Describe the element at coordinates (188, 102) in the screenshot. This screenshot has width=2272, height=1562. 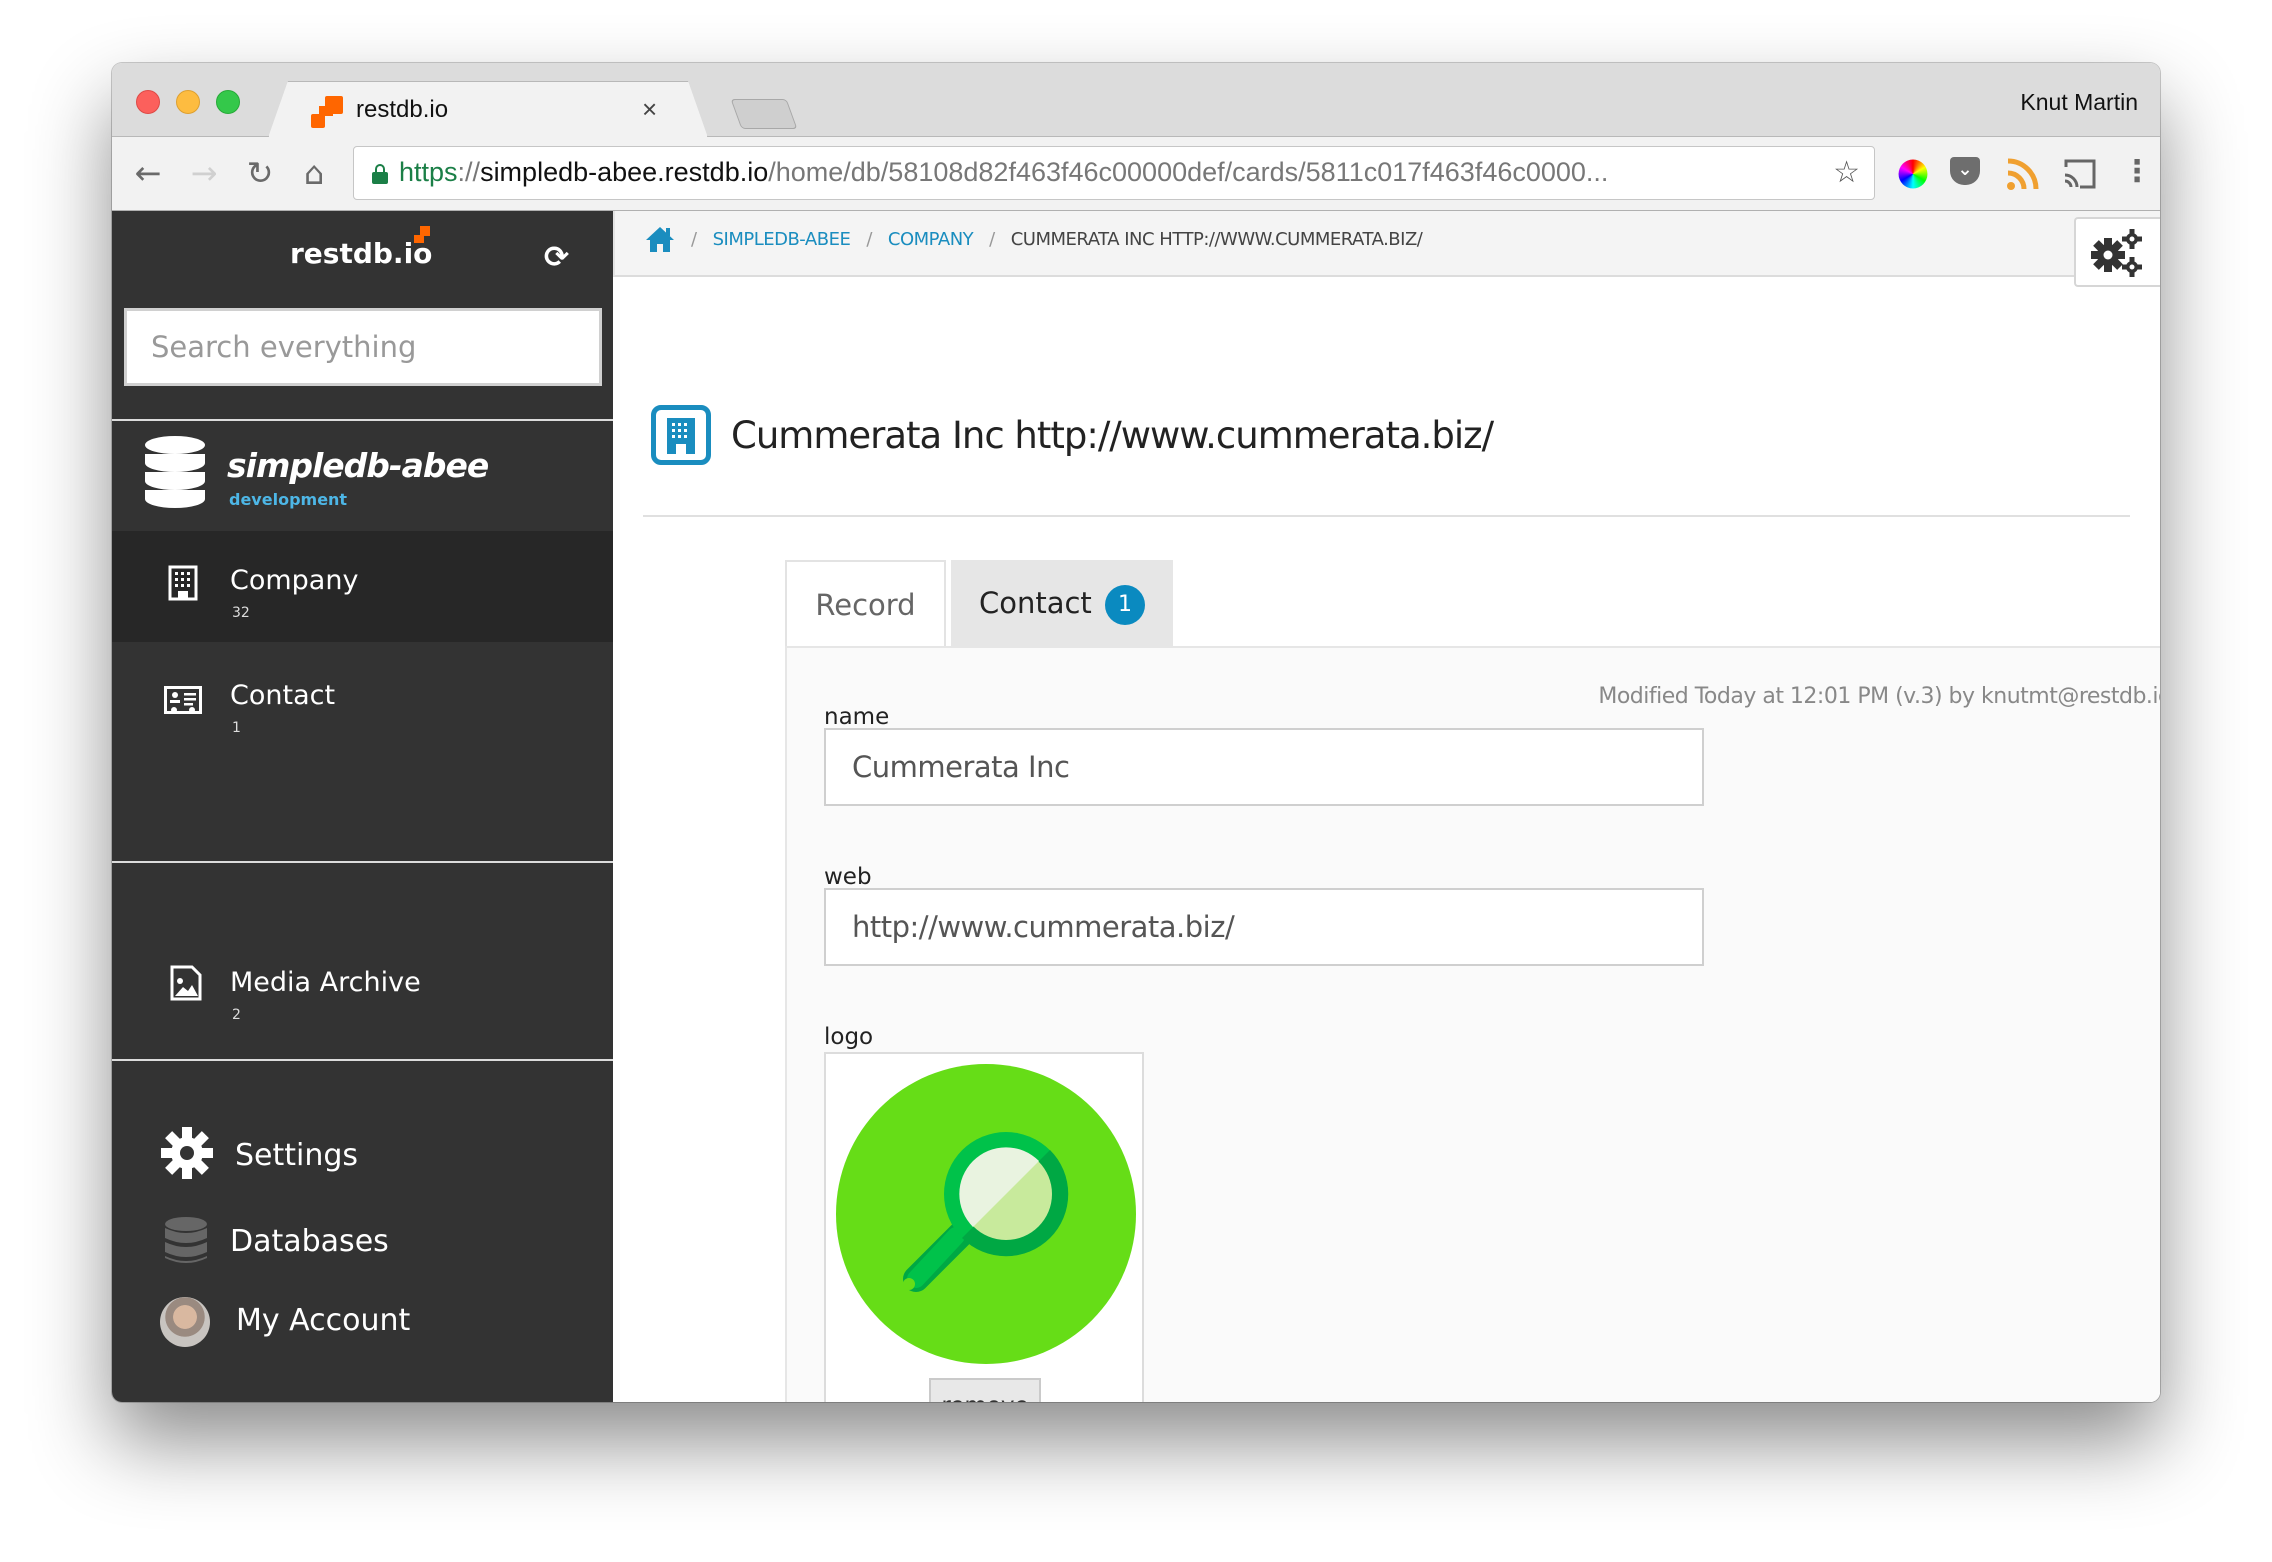
I see `minimize-window-button` at that location.